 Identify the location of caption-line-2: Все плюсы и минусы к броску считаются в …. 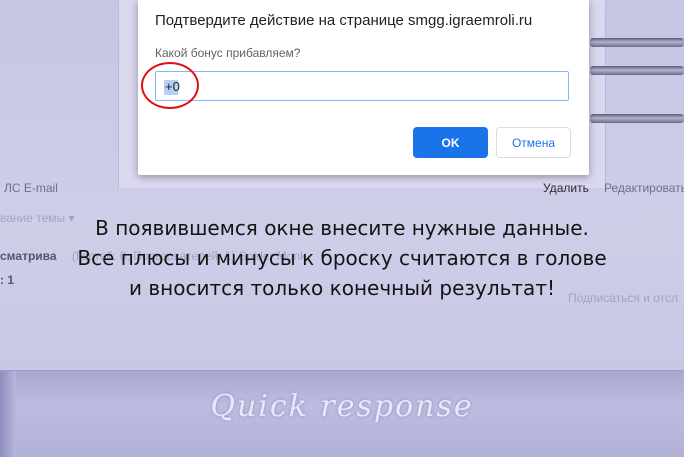
(342, 258).